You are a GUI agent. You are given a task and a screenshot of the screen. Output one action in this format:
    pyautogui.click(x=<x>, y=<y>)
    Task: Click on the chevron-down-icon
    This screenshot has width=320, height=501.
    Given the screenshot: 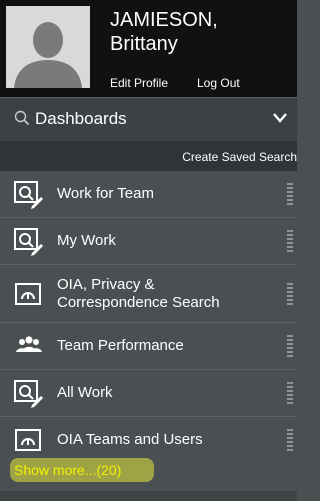 What is the action you would take?
    pyautogui.click(x=280, y=118)
    